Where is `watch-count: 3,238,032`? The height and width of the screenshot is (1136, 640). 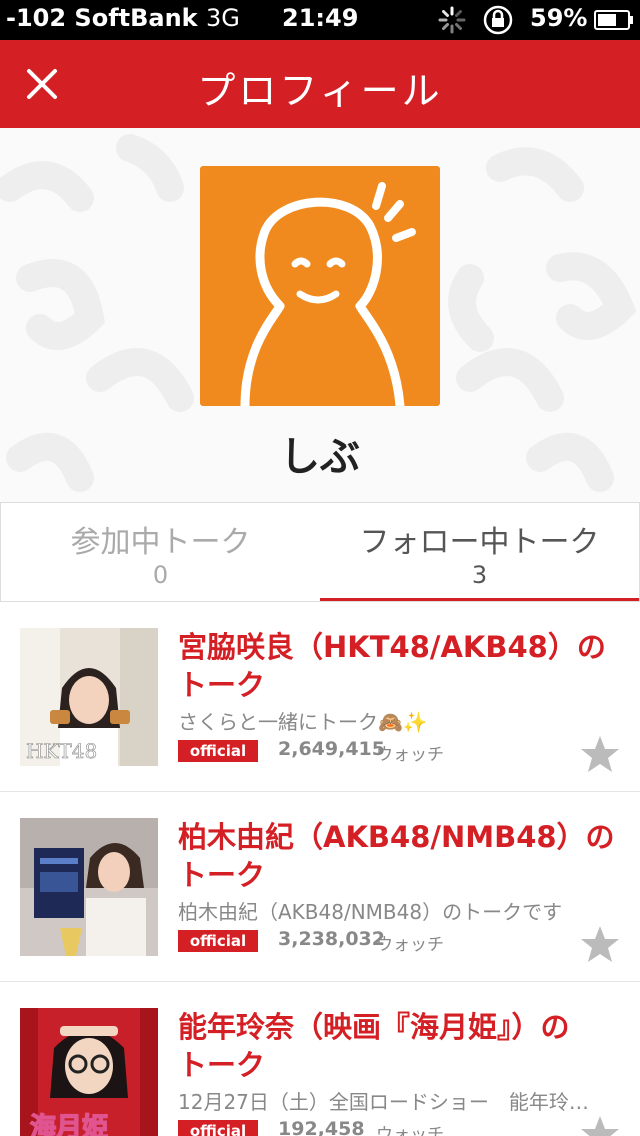
watch-count: 3,238,032 is located at coordinates (331, 939).